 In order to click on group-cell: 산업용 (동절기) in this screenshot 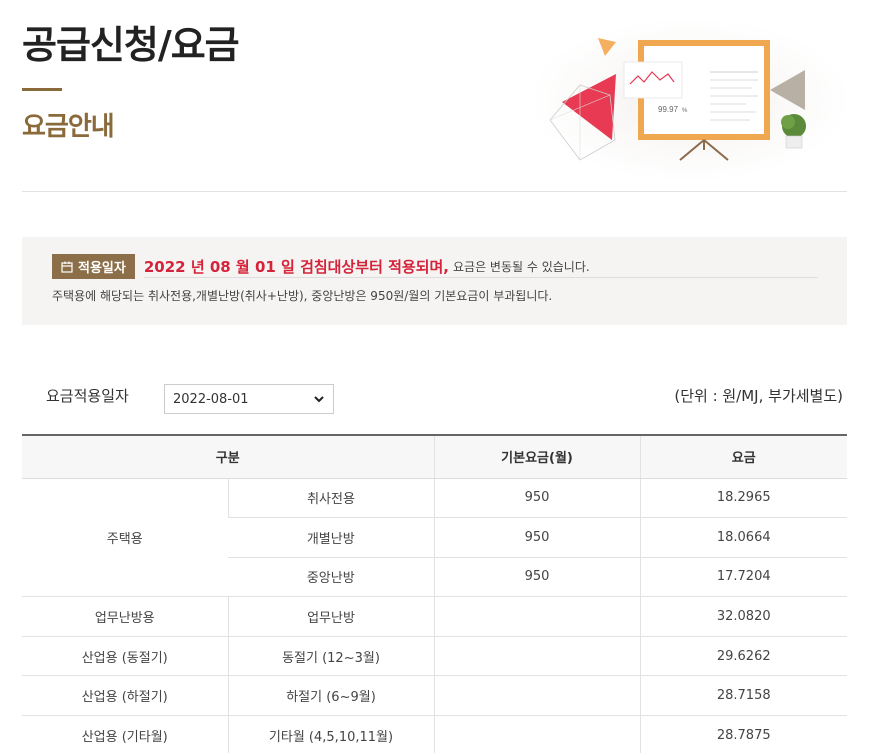, I will do `click(125, 656)`.